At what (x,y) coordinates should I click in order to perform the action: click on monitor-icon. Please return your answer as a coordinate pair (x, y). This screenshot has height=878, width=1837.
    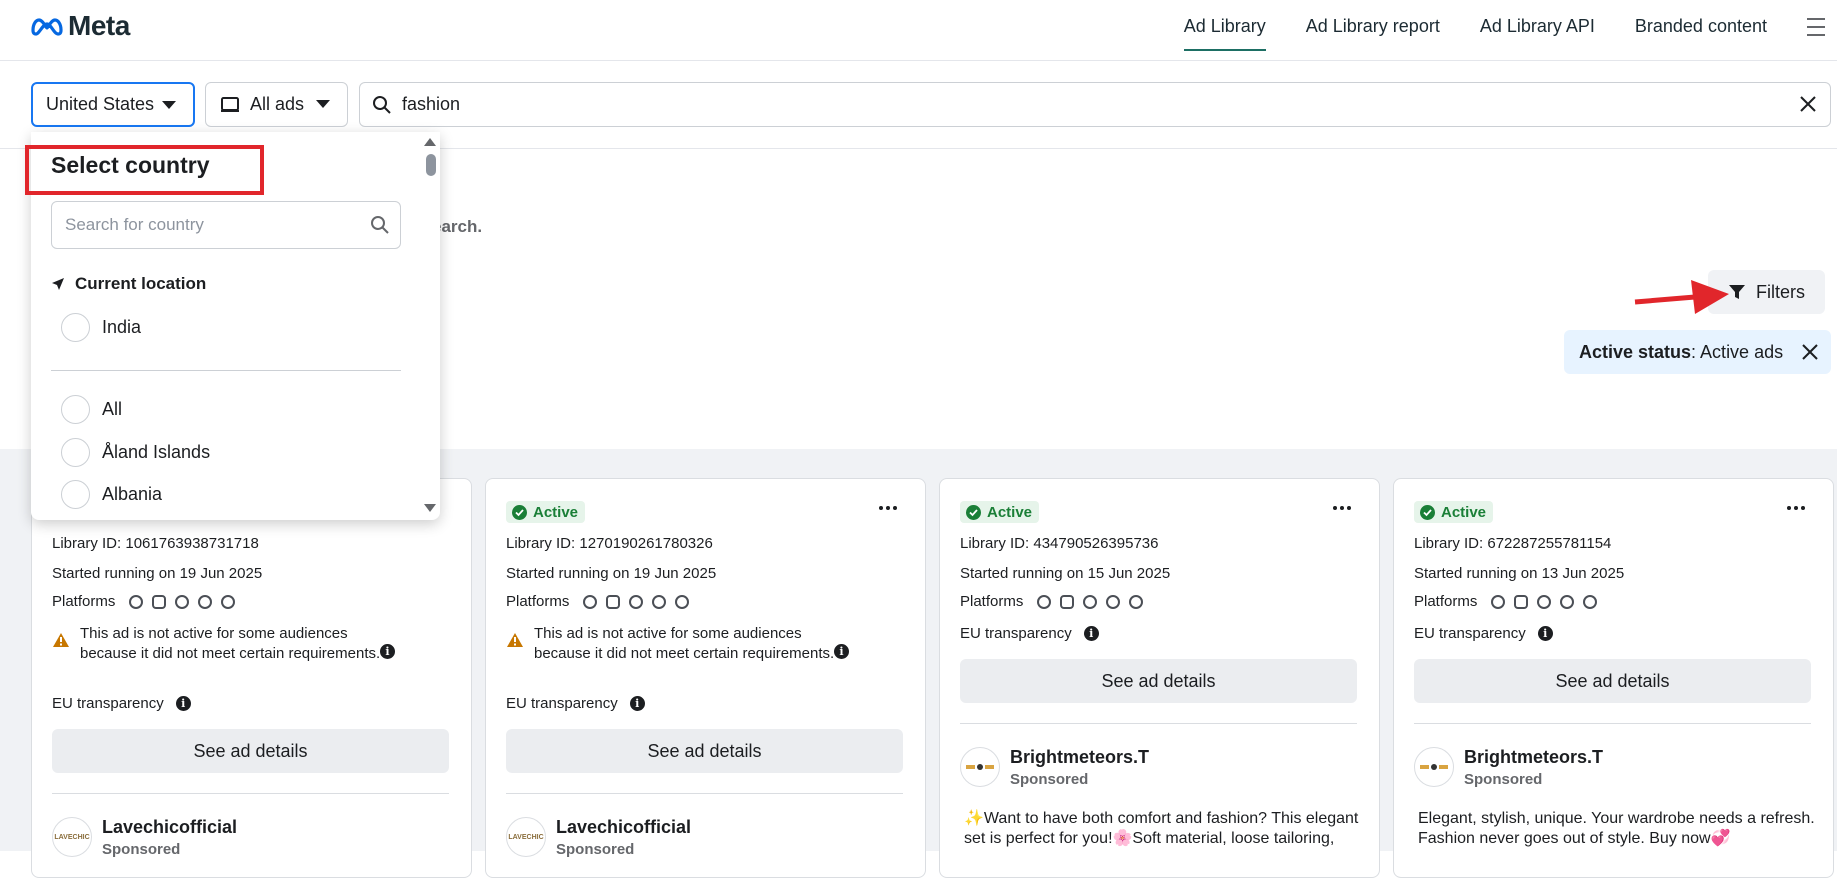
    Looking at the image, I should click on (230, 104).